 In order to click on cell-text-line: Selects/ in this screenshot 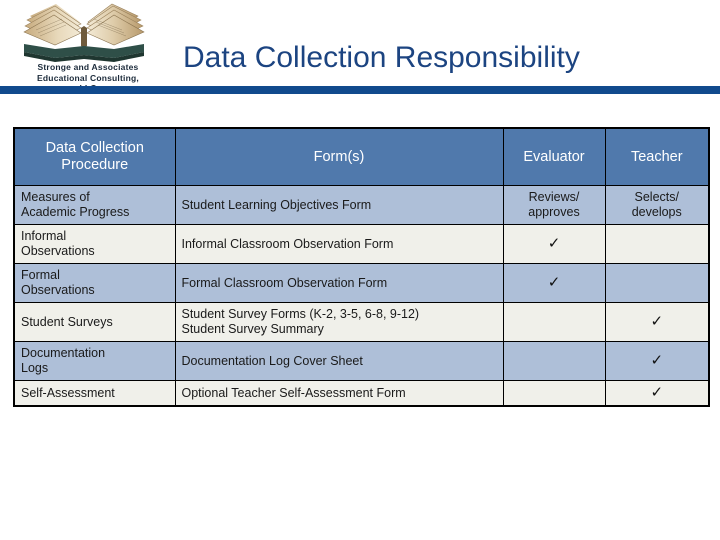, I will do `click(656, 197)`.